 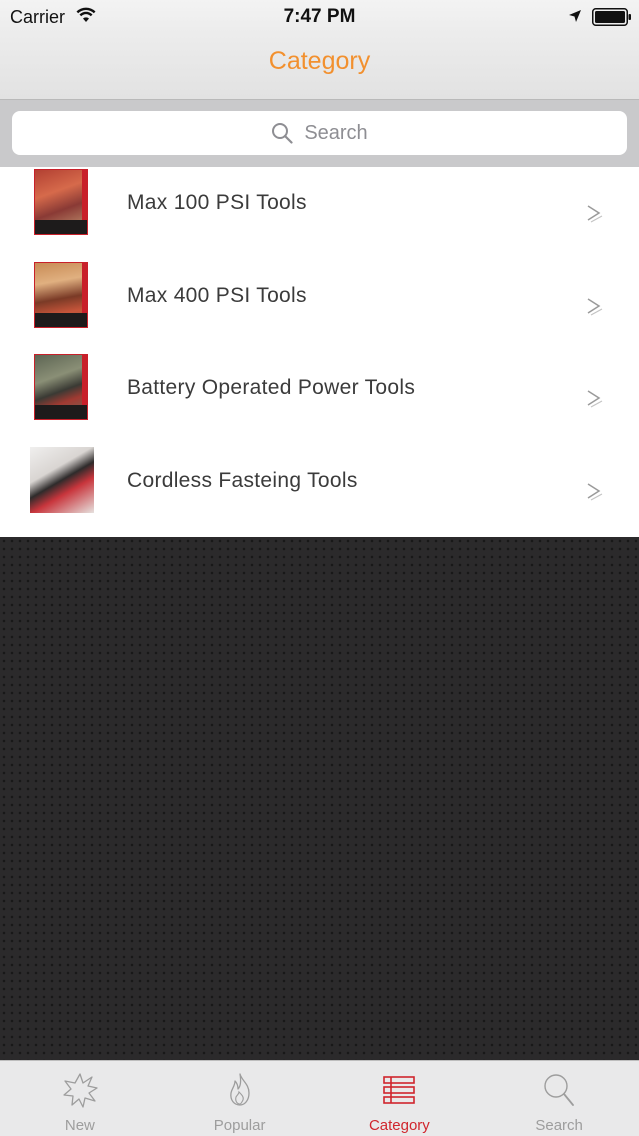 I want to click on tab-search: Search, so click(x=559, y=1098).